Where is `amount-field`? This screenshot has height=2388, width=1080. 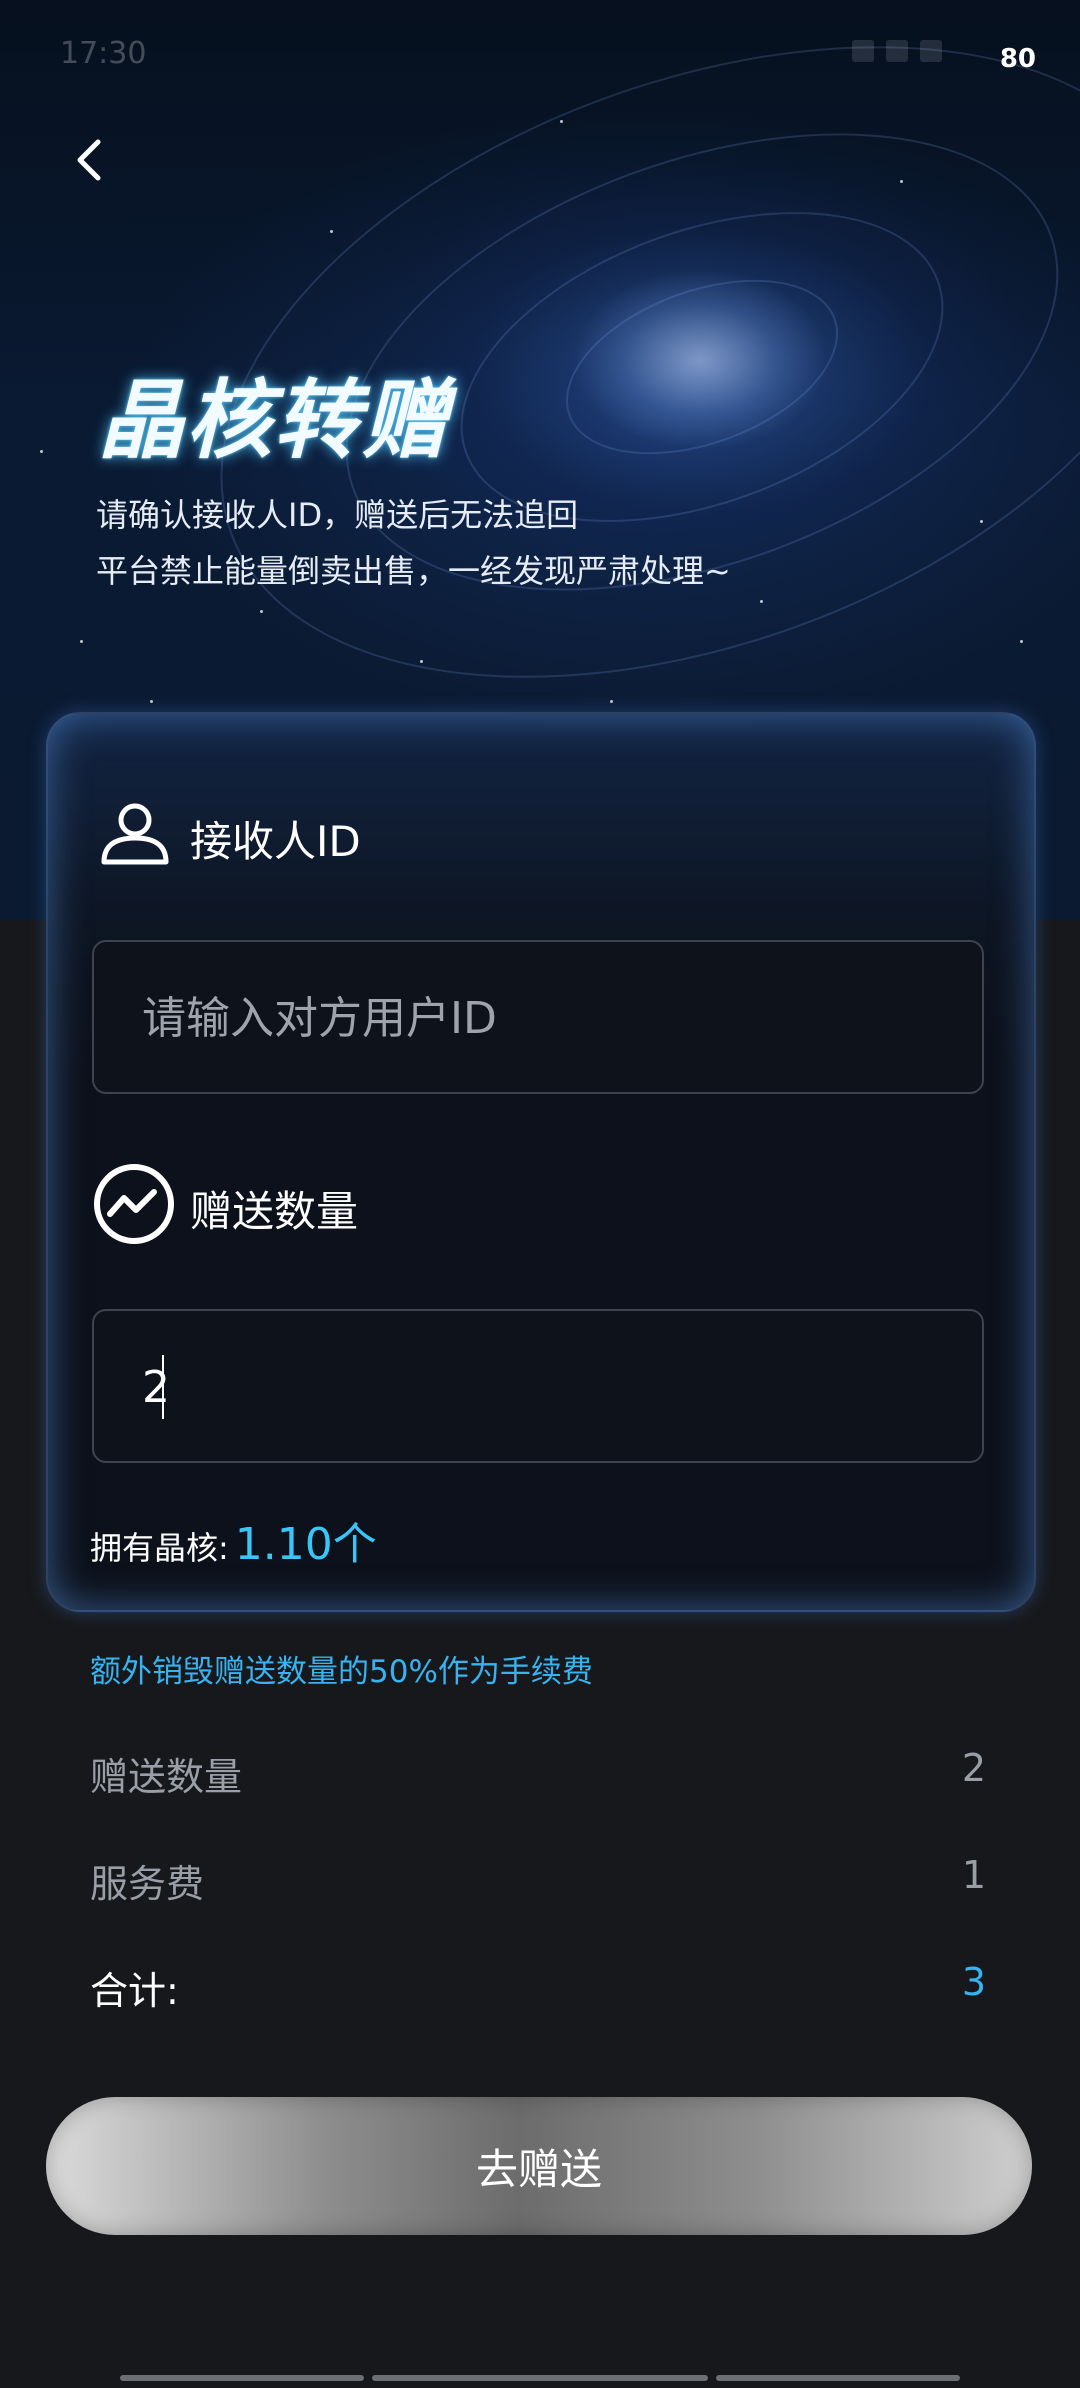 amount-field is located at coordinates (538, 1386).